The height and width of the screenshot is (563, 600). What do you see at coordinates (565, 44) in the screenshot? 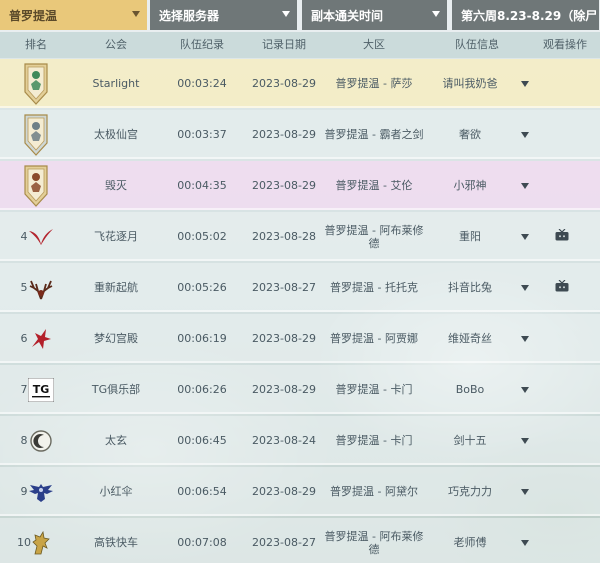
I see `header-watch: 观看操作` at bounding box center [565, 44].